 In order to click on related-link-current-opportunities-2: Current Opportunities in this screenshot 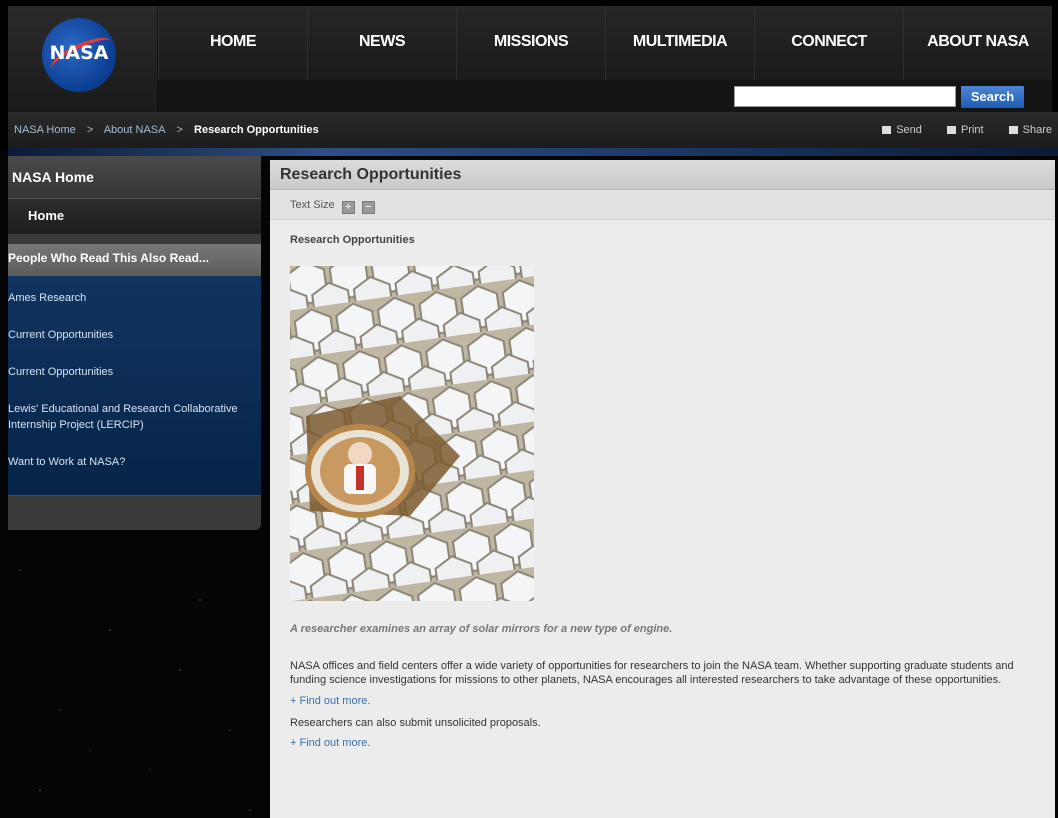, I will do `click(134, 372)`.